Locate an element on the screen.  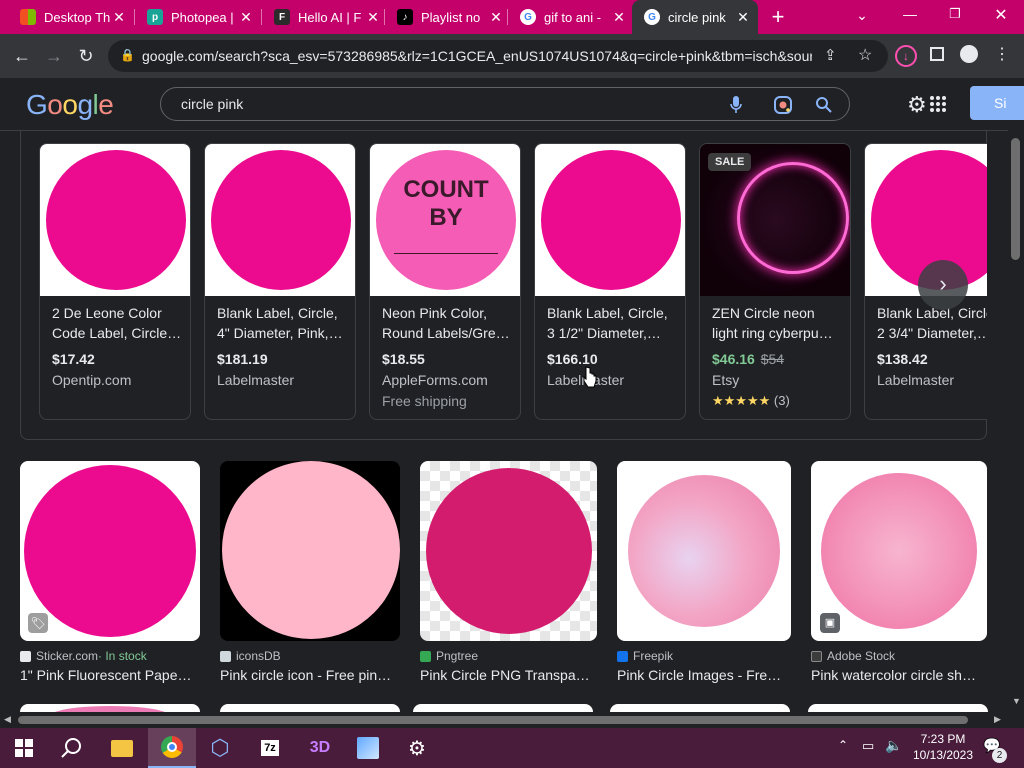
search-input: circle pink is located at coordinates (212, 104).